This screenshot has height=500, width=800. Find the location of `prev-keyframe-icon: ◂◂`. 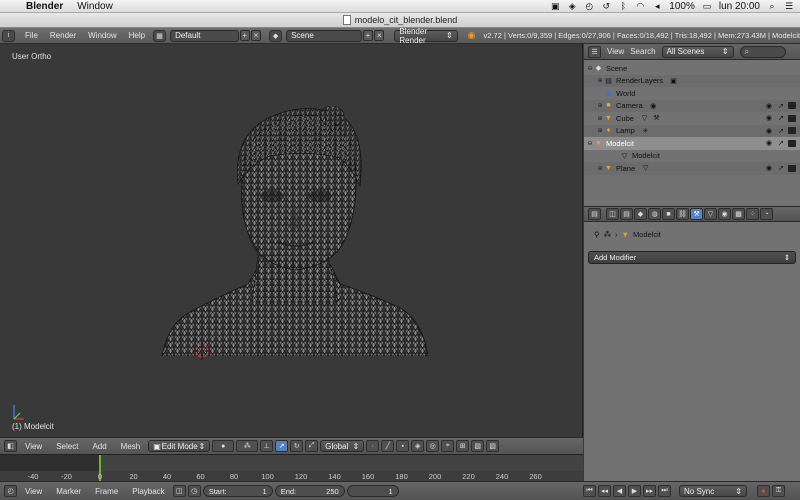

prev-keyframe-icon: ◂◂ is located at coordinates (604, 491).